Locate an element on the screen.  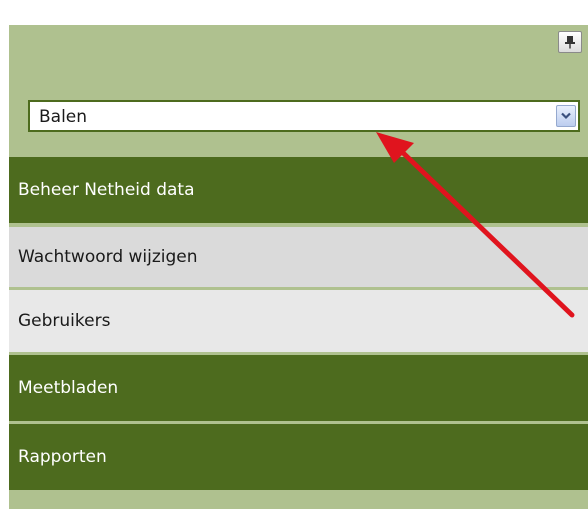
menu-item-label: Meetbladen is located at coordinates (68, 388).